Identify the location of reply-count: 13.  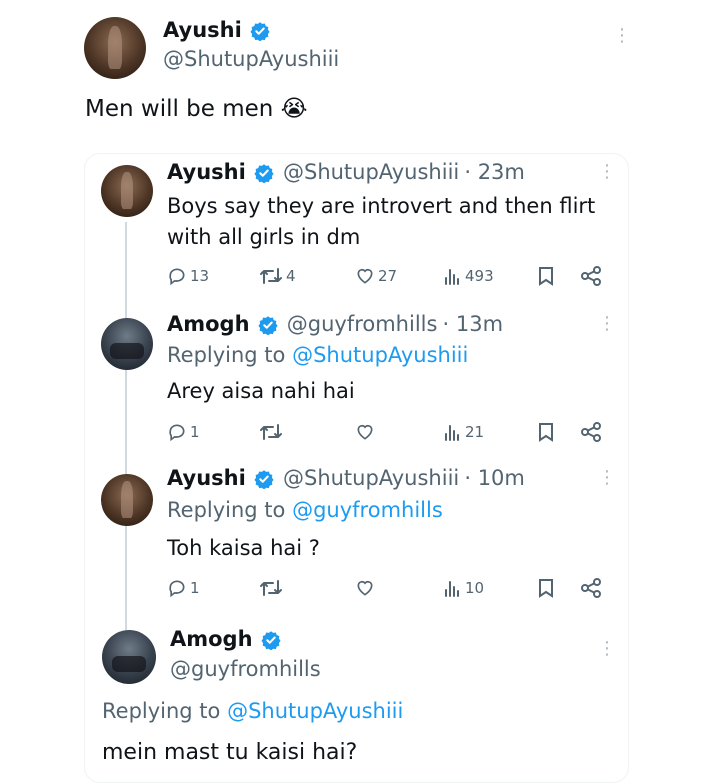
(200, 276).